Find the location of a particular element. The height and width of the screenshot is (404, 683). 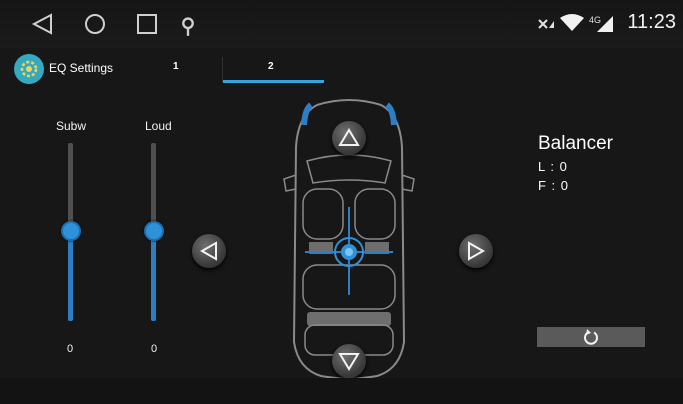

refresh-icon is located at coordinates (591, 337).